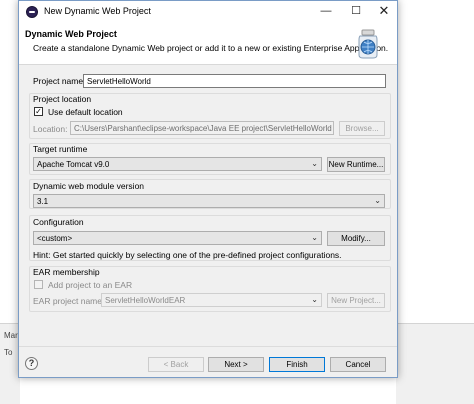 The height and width of the screenshot is (404, 474). I want to click on module-version-value: 3.1, so click(43, 201).